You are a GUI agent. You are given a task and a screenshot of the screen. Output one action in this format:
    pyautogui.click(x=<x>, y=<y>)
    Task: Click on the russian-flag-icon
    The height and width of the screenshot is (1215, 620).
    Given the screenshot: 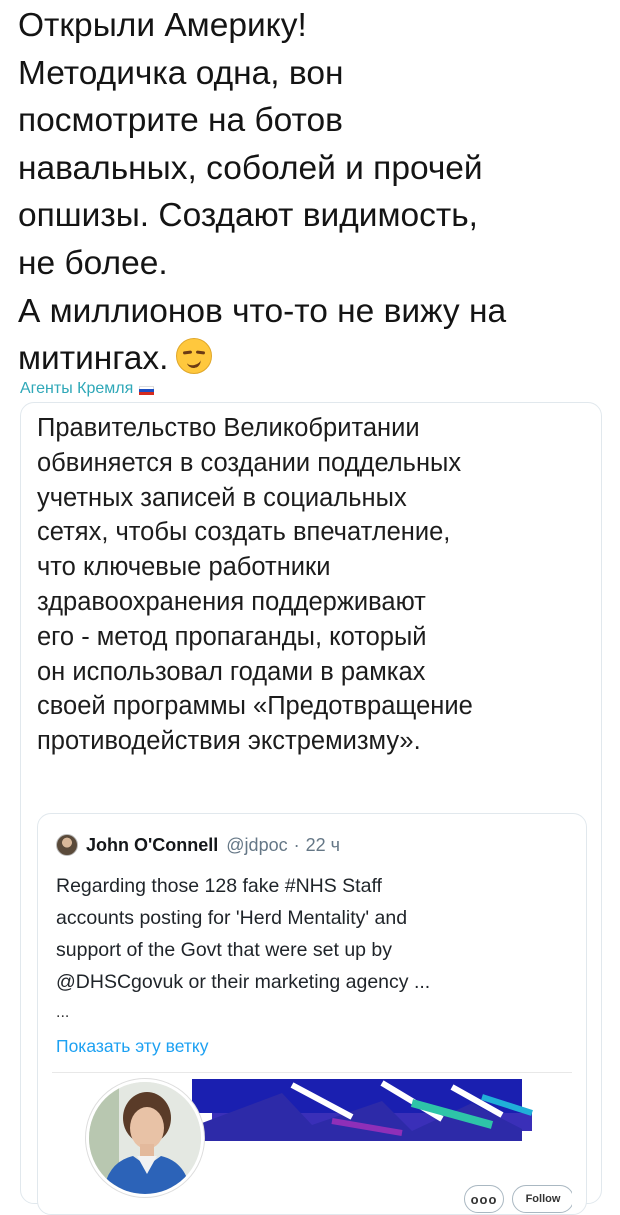 What is the action you would take?
    pyautogui.click(x=147, y=390)
    